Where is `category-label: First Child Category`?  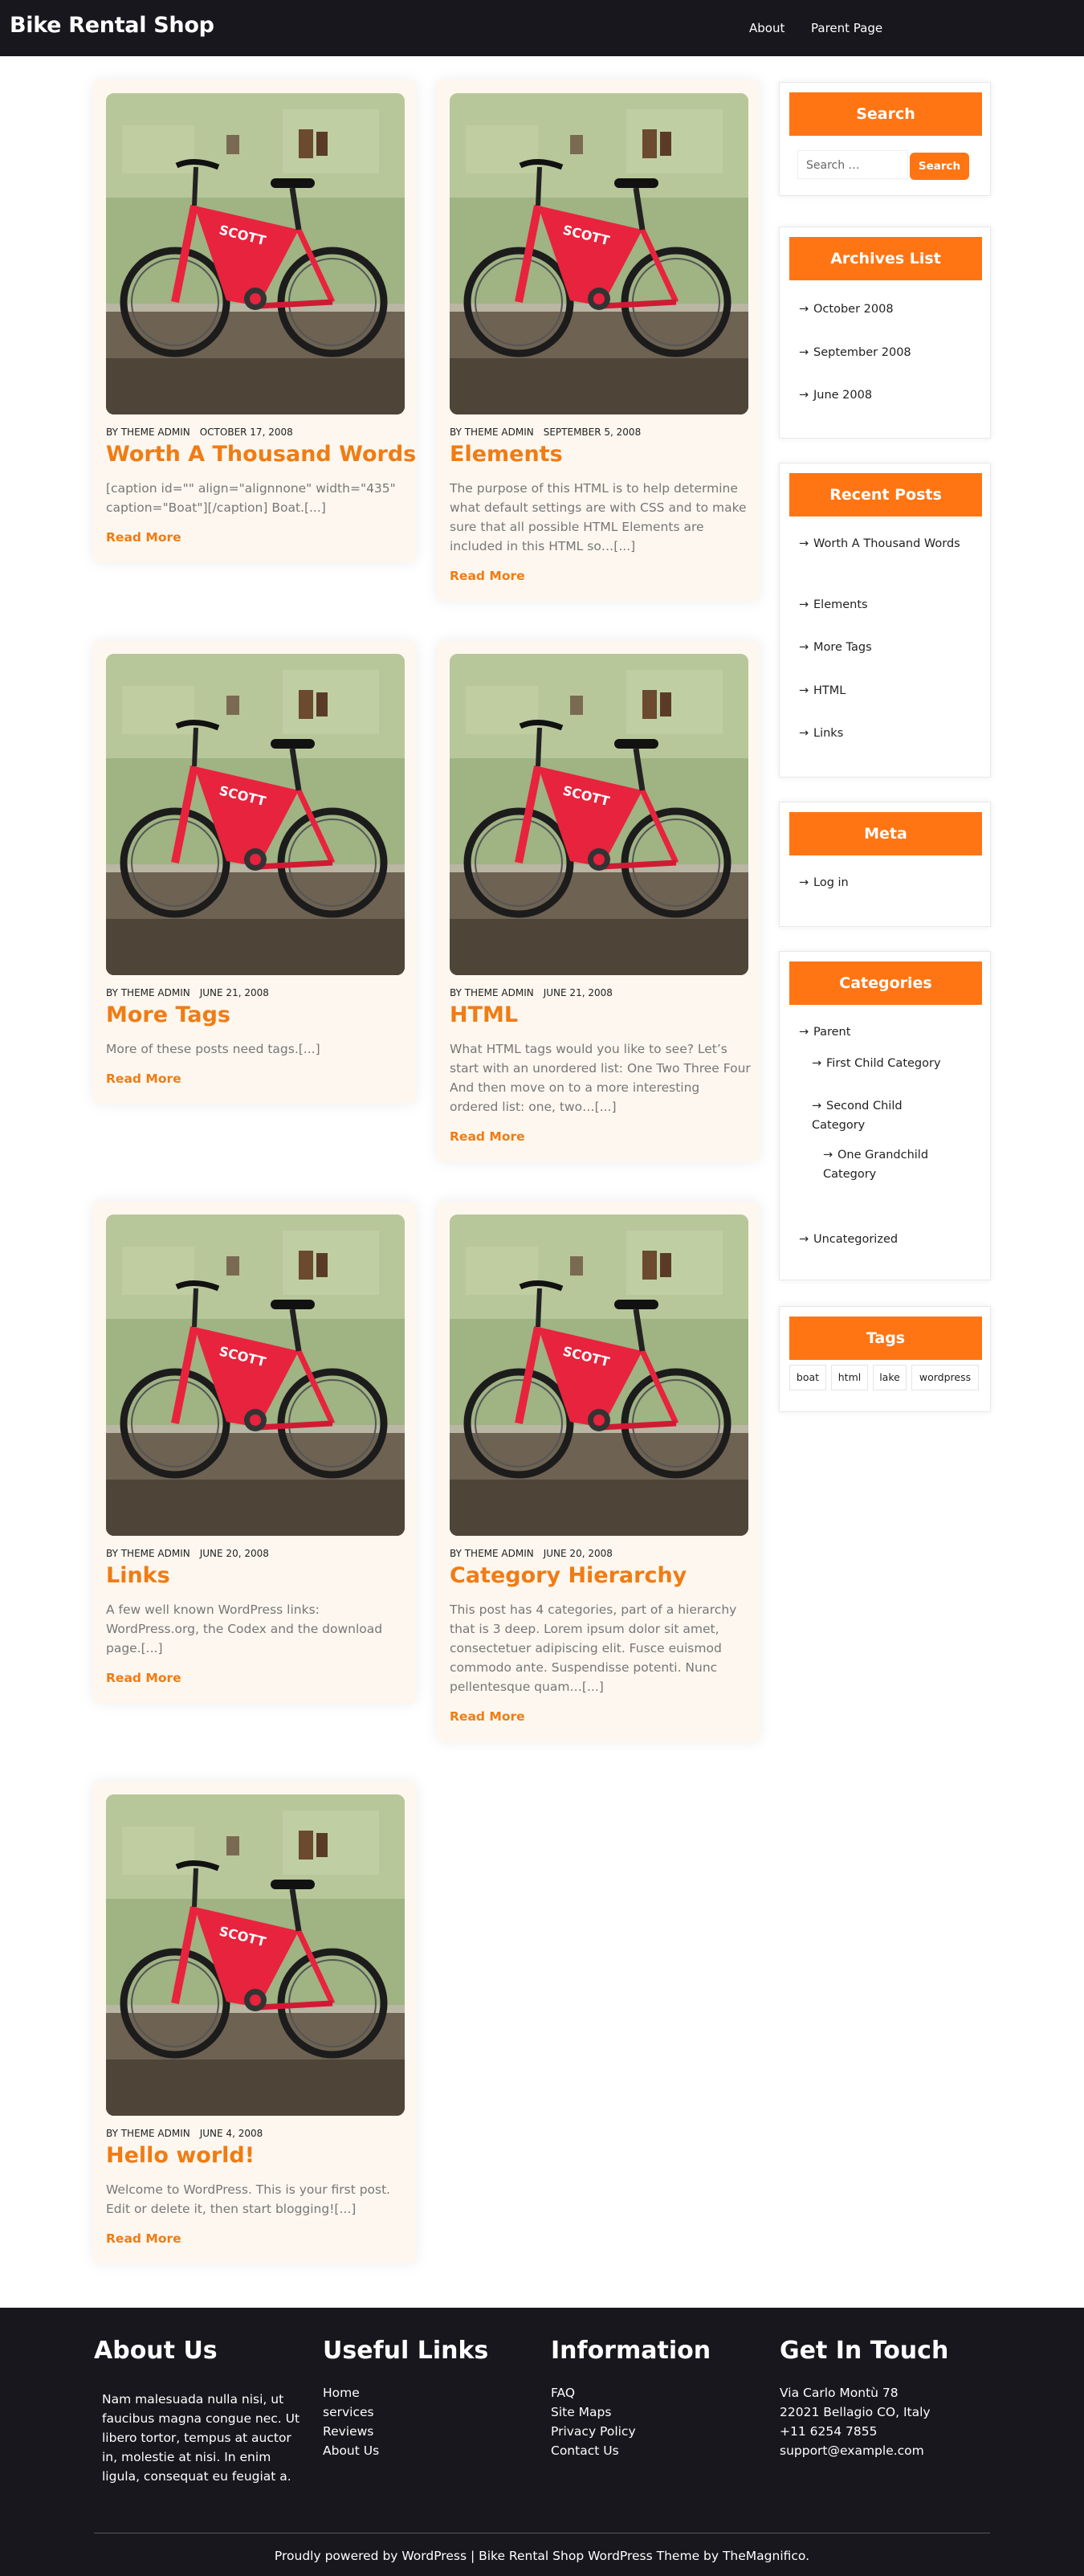 category-label: First Child Category is located at coordinates (883, 1063).